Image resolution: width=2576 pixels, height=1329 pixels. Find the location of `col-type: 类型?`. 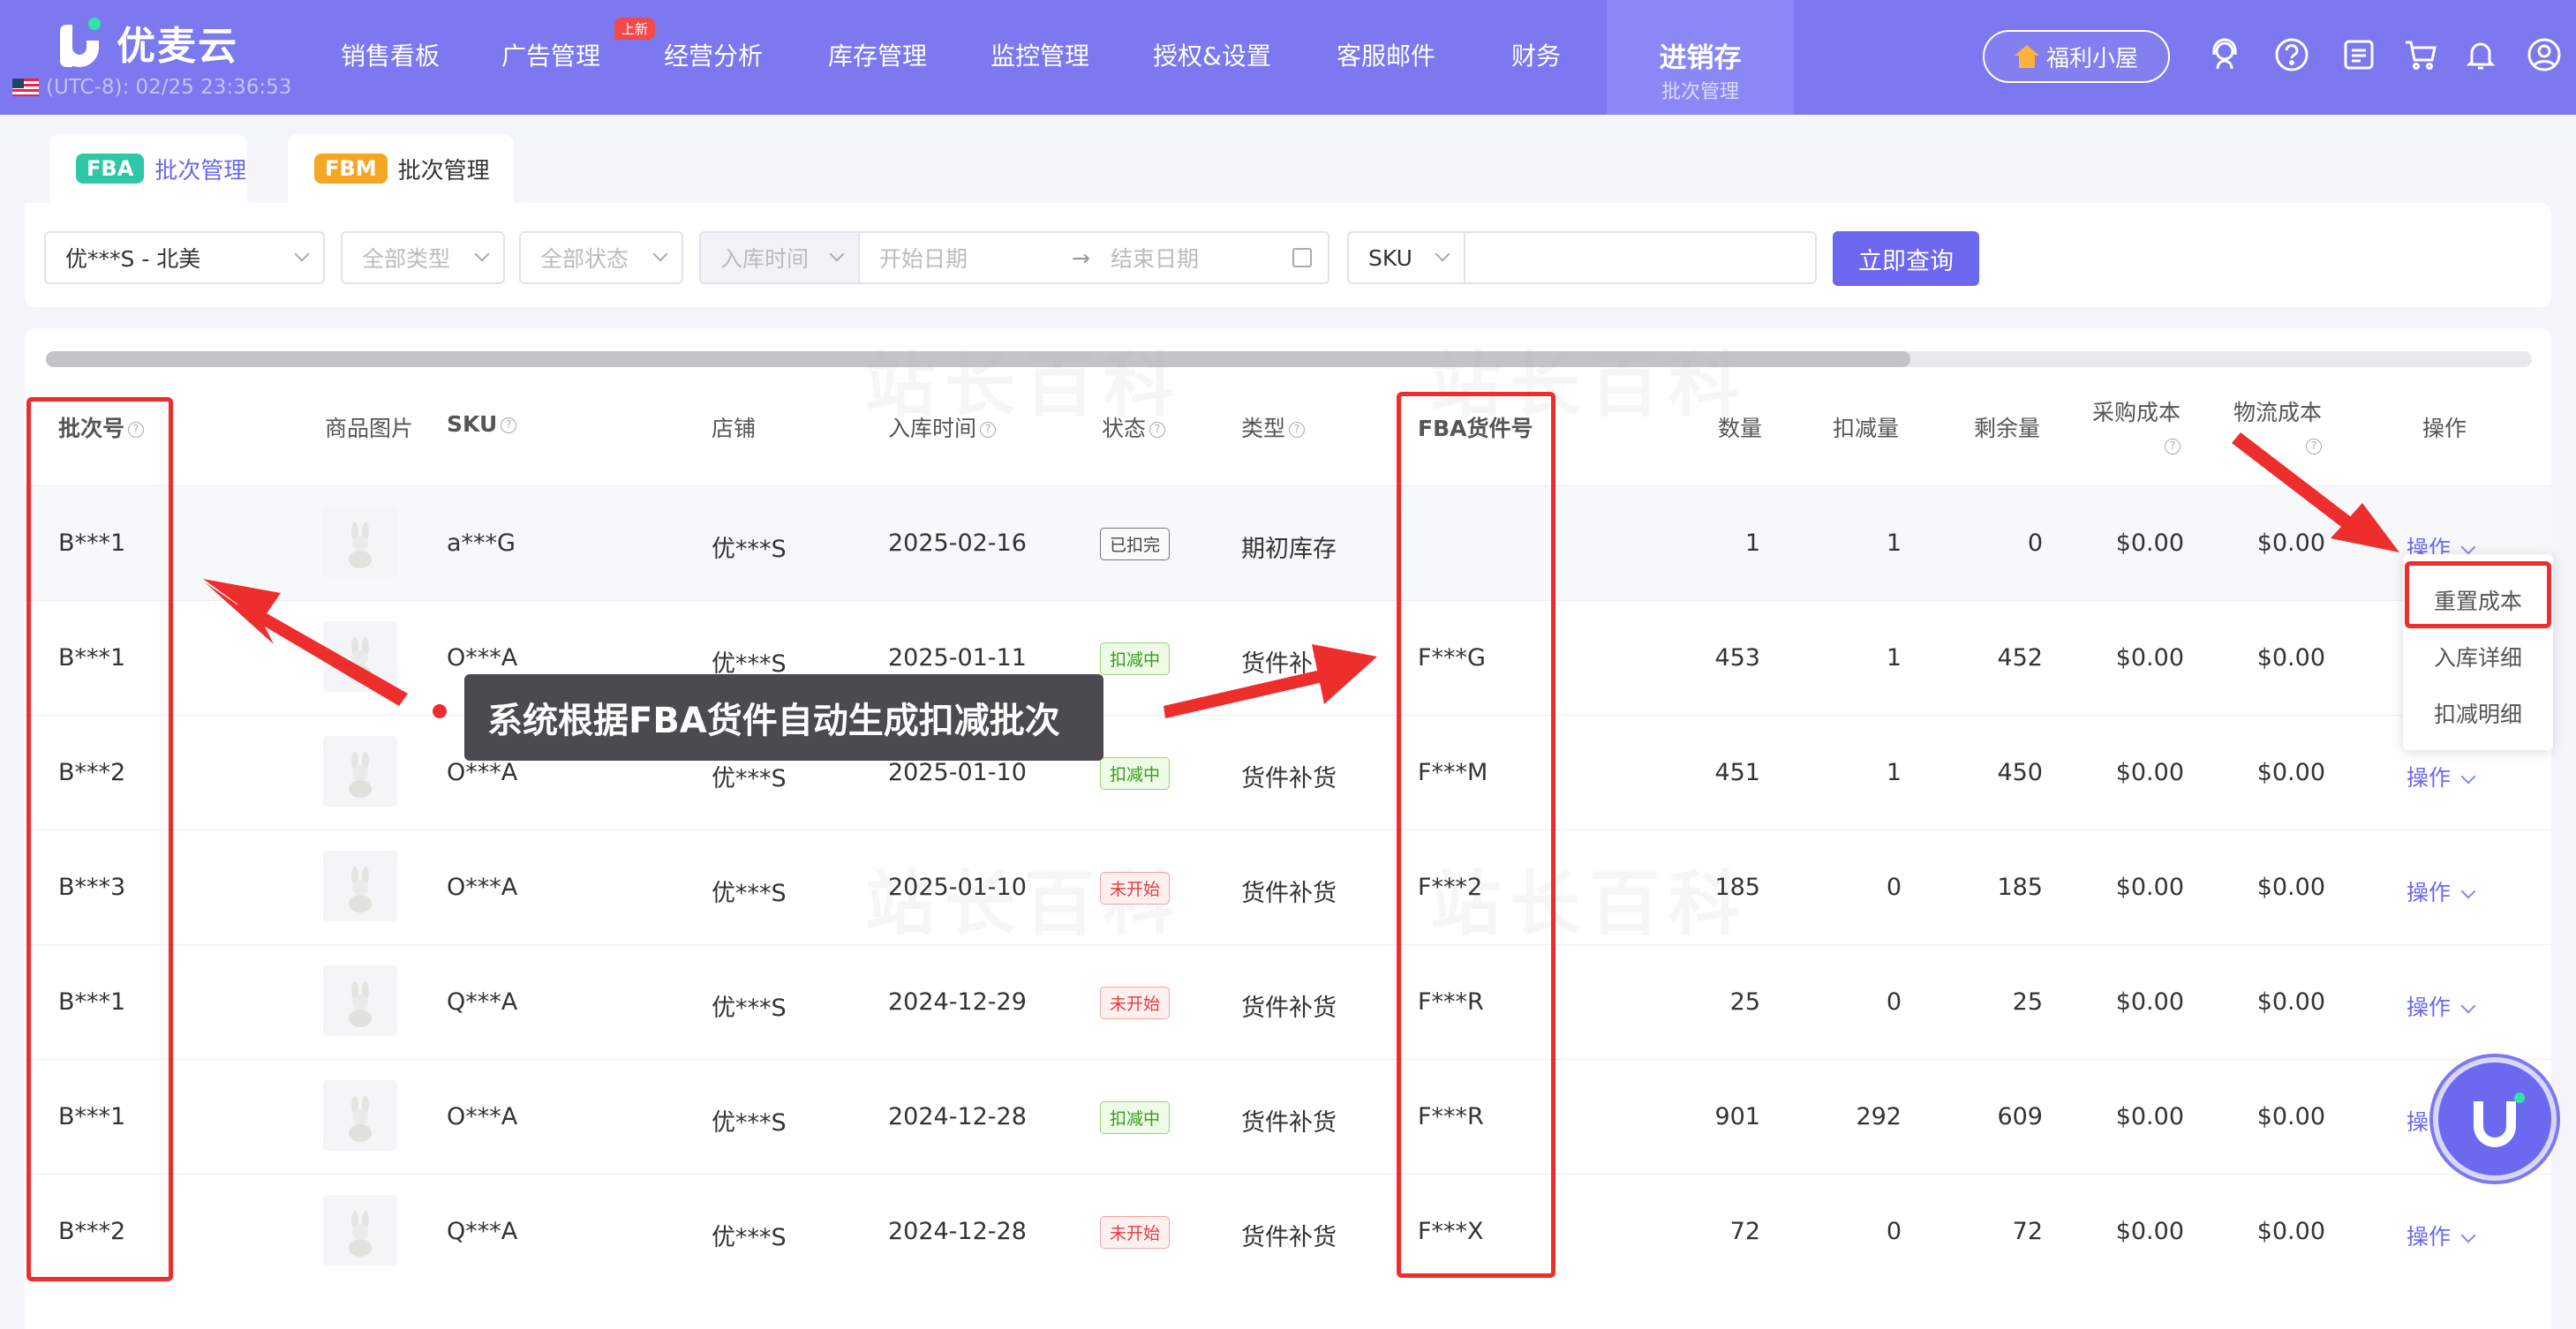

col-type: 类型? is located at coordinates (1274, 427).